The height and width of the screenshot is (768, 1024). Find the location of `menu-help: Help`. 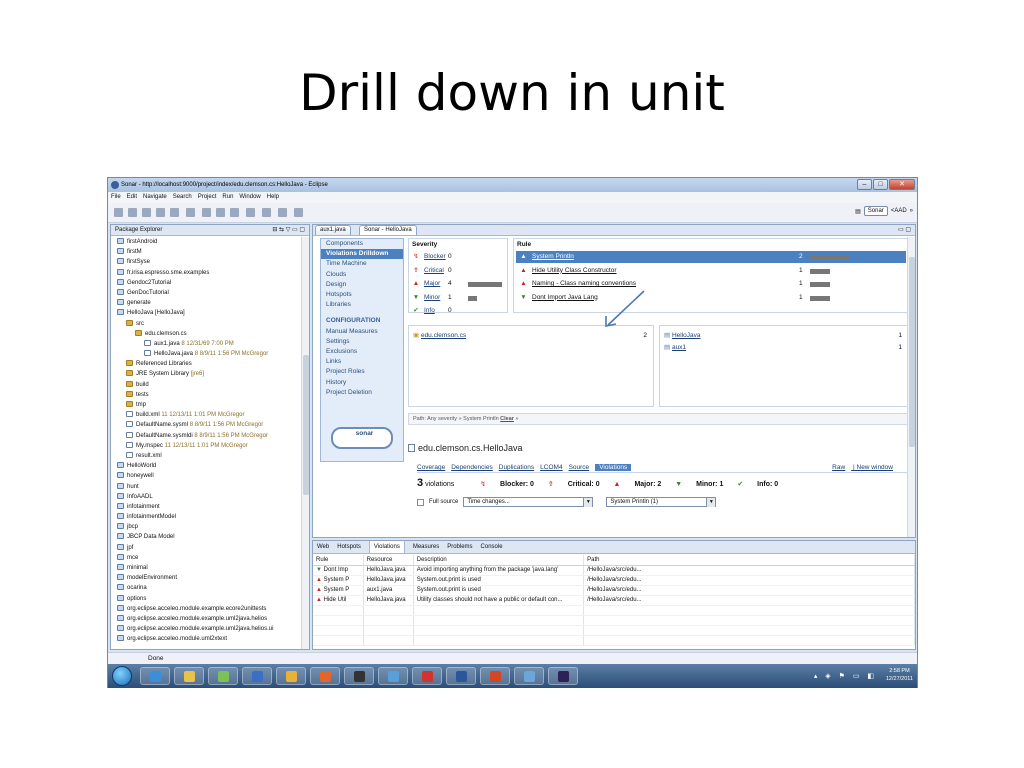

menu-help: Help is located at coordinates (273, 197).